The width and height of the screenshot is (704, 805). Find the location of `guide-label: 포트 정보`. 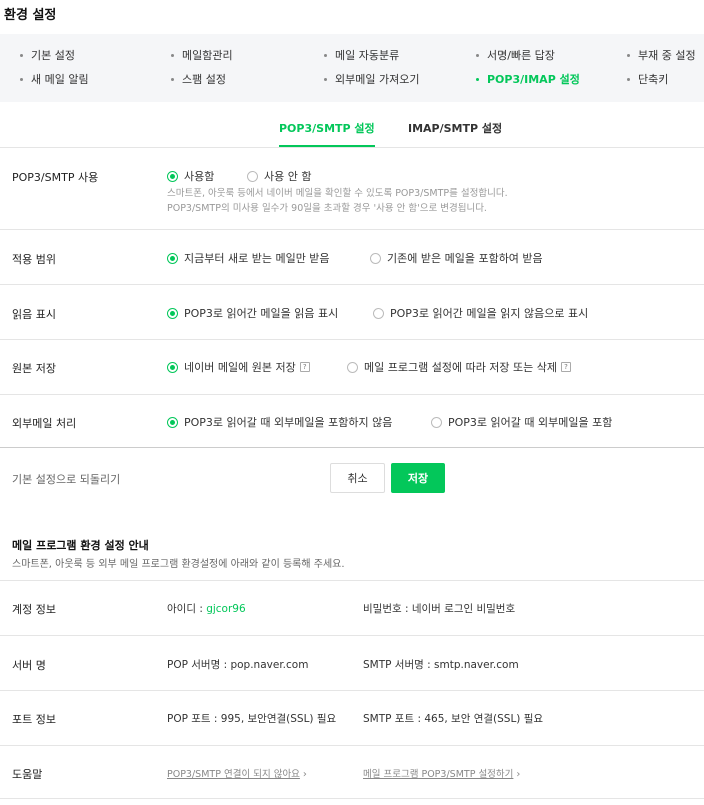

guide-label: 포트 정보 is located at coordinates (34, 719).